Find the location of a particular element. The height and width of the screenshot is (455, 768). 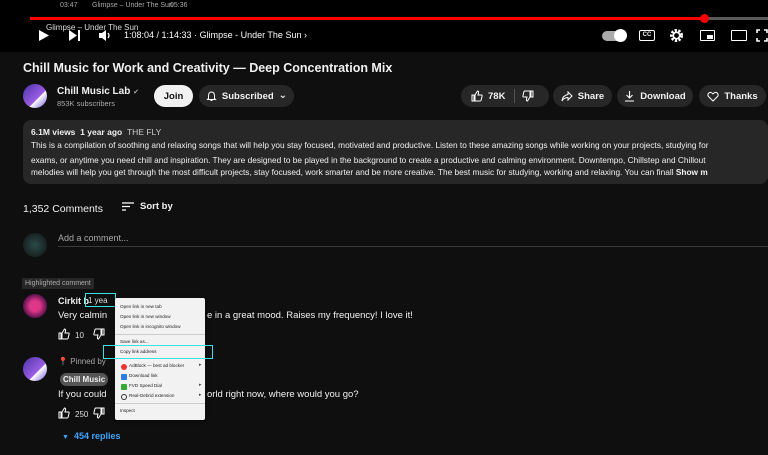

theater-icon is located at coordinates (739, 35).